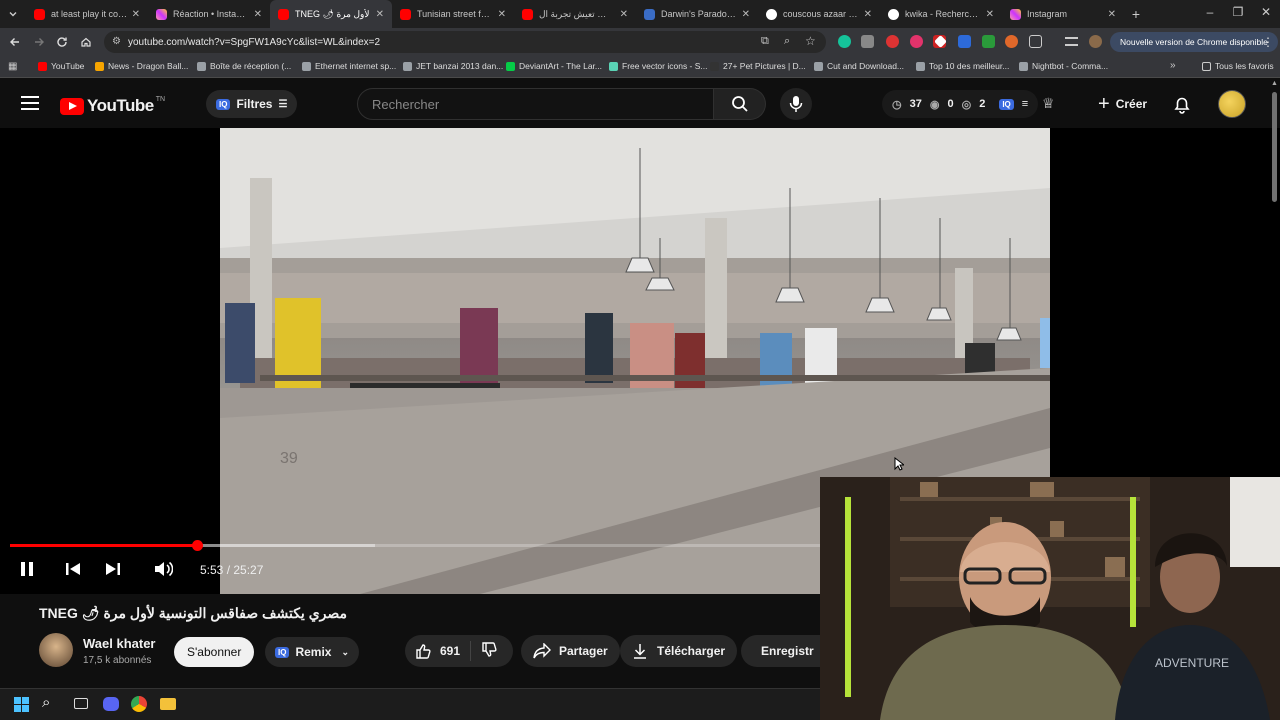 The height and width of the screenshot is (720, 1280). Describe the element at coordinates (438, 651) in the screenshot. I see `like-button: 691` at that location.